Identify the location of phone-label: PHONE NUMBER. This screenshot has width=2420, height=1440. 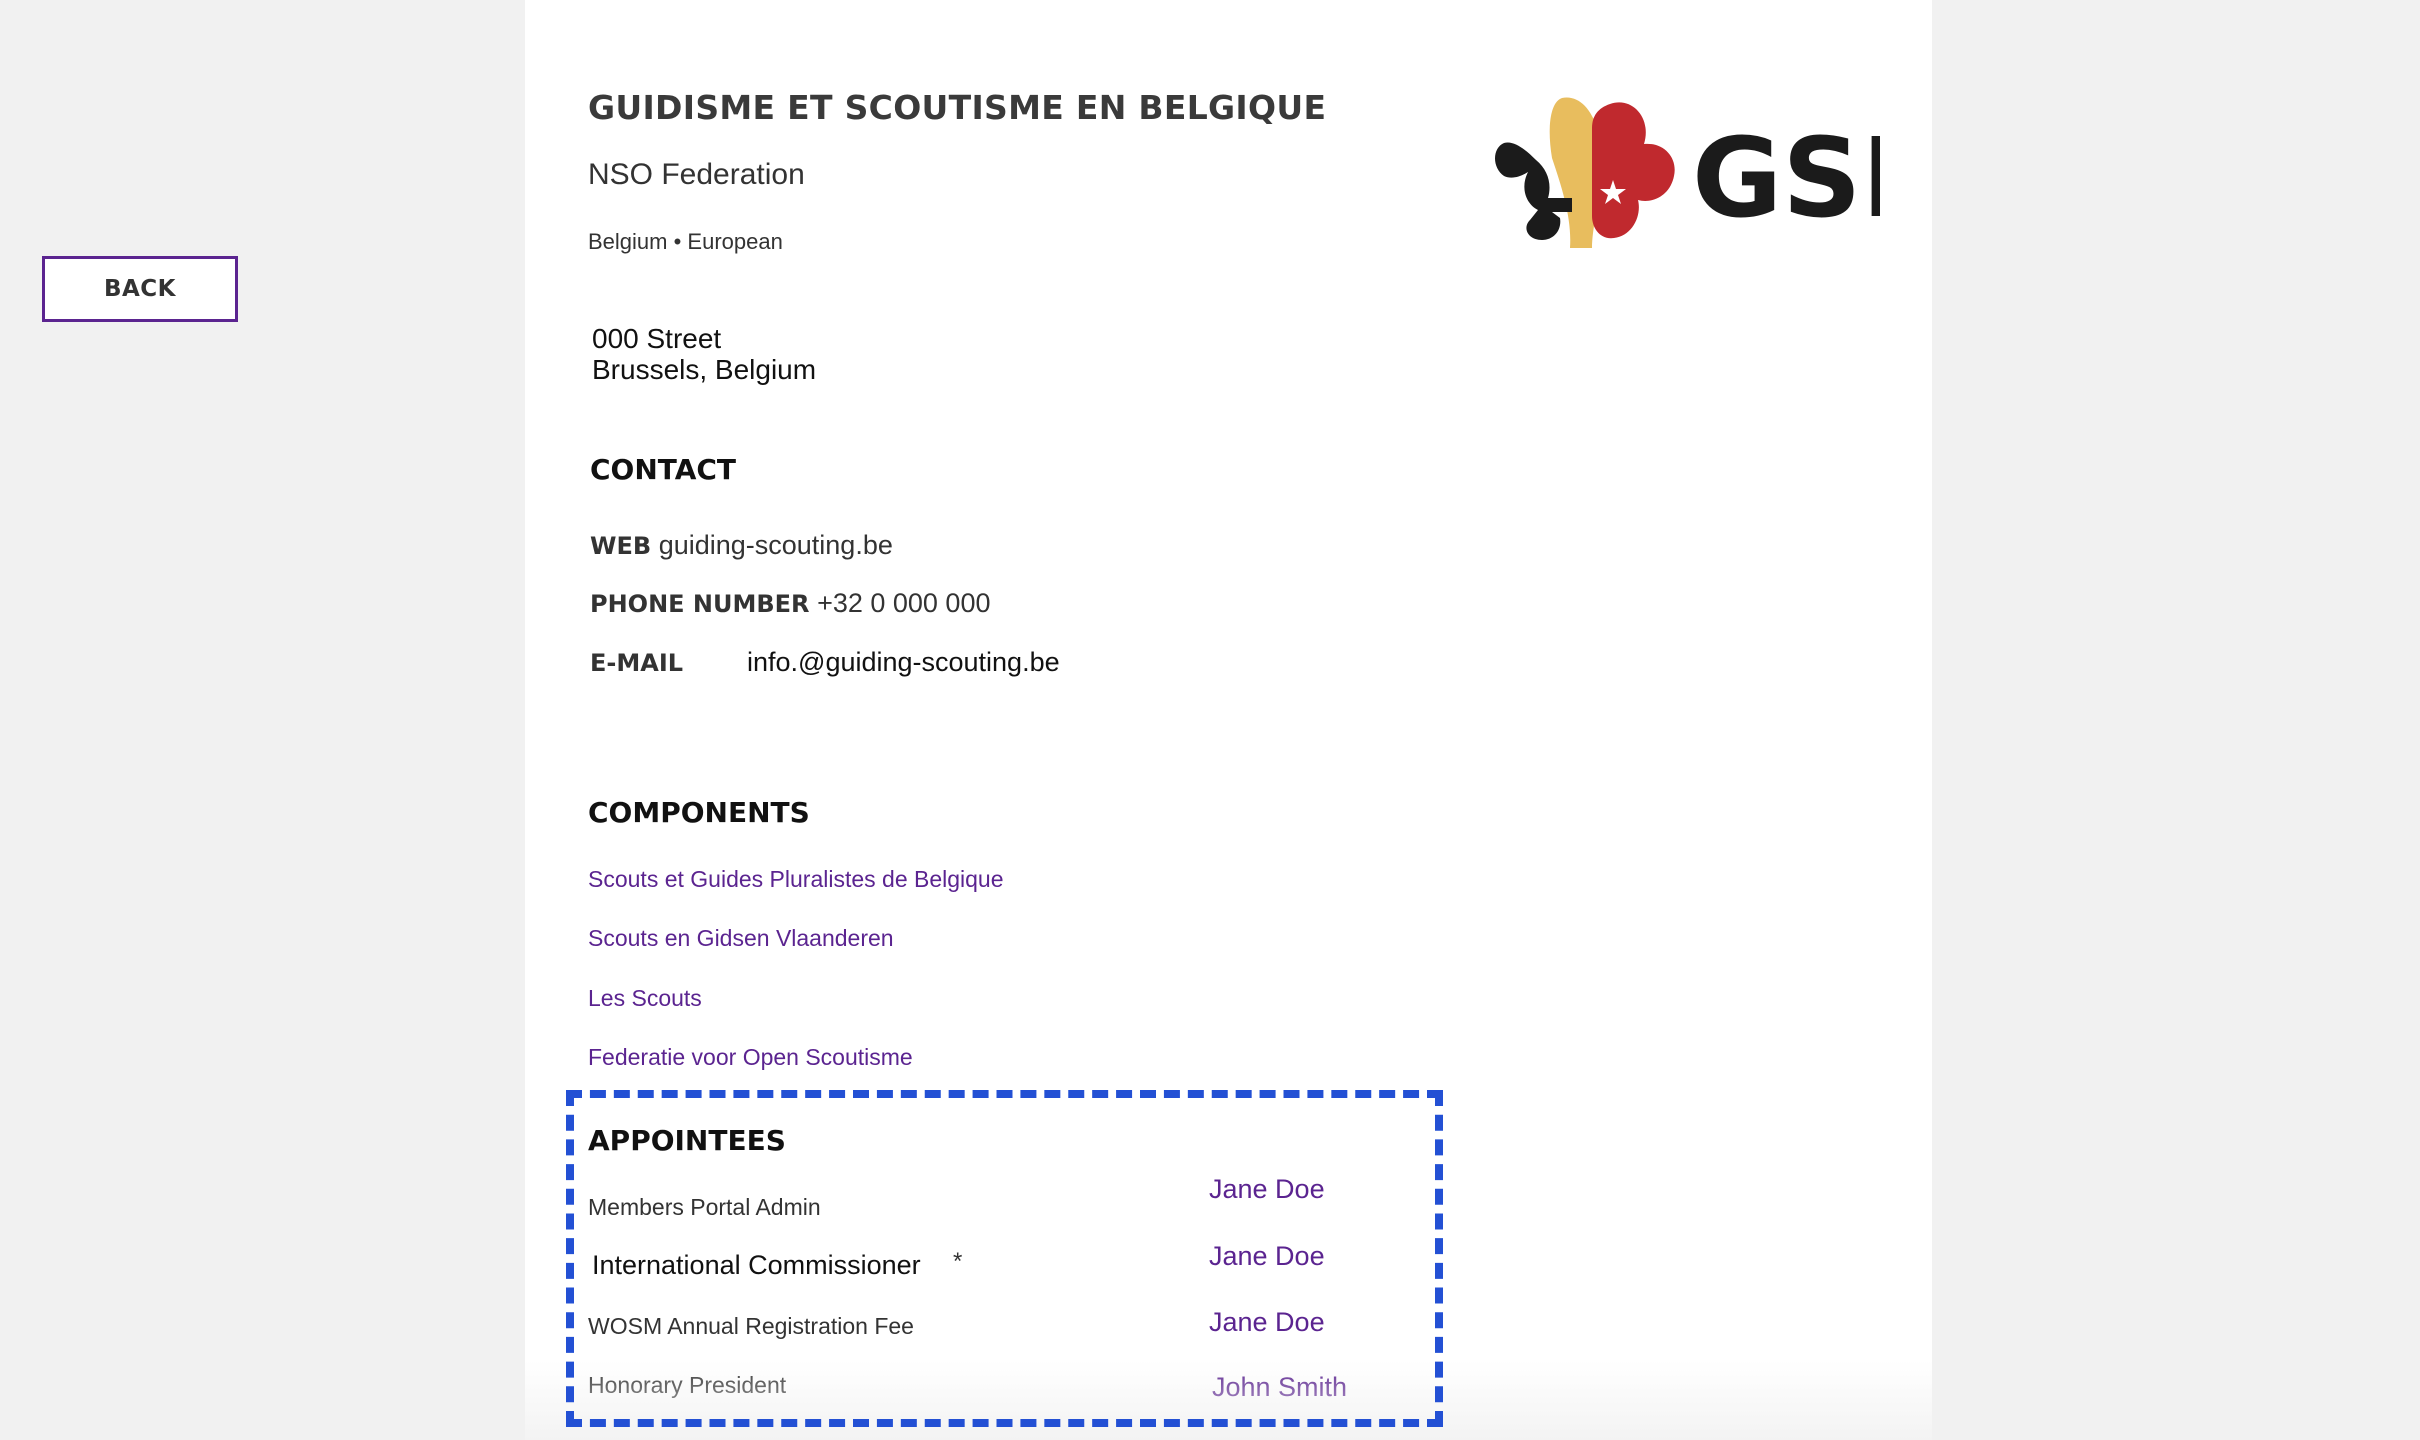
(700, 604).